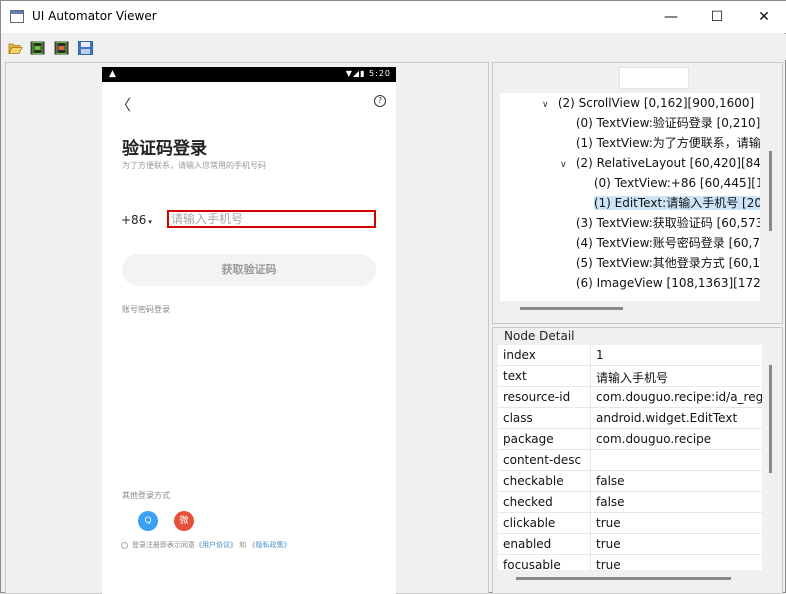 This screenshot has width=786, height=594. What do you see at coordinates (667, 143) in the screenshot?
I see `tree-node-label: (1) TextView:为了方便联系，请输` at bounding box center [667, 143].